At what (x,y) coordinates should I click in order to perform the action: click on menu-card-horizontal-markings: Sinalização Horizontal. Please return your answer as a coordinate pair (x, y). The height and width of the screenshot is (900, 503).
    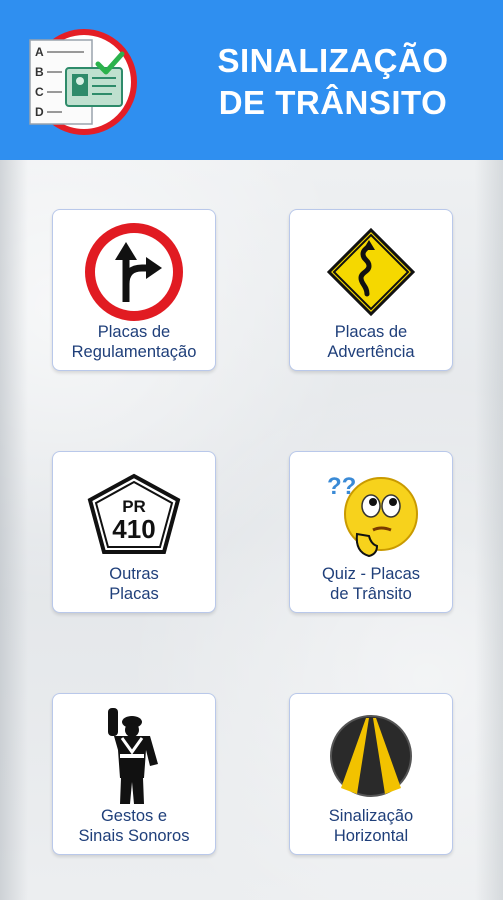
    Looking at the image, I should click on (371, 774).